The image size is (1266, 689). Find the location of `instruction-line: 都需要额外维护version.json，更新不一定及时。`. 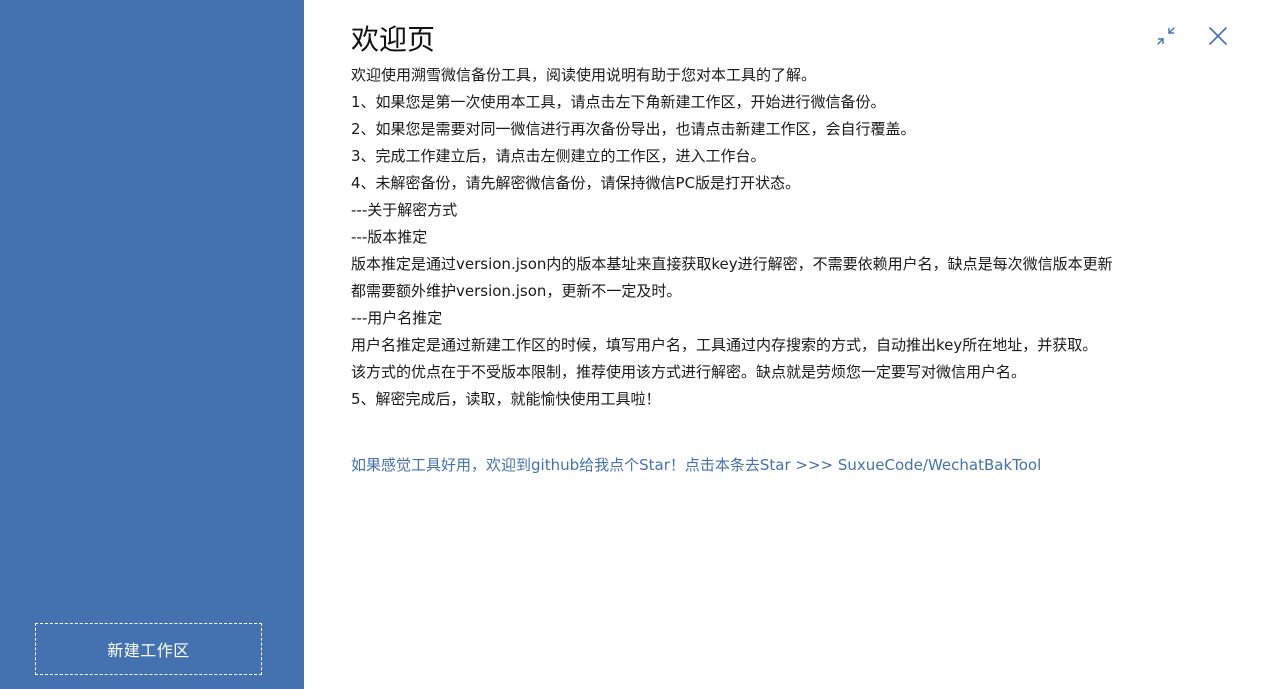

instruction-line: 都需要额外维护version.json，更新不一定及时。 is located at coordinates (516, 291).